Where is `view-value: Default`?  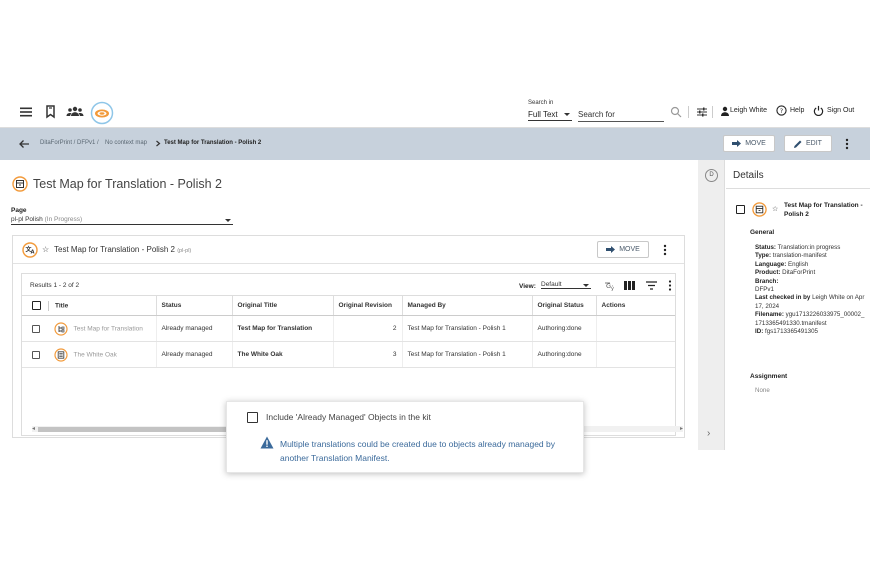 view-value: Default is located at coordinates (551, 284).